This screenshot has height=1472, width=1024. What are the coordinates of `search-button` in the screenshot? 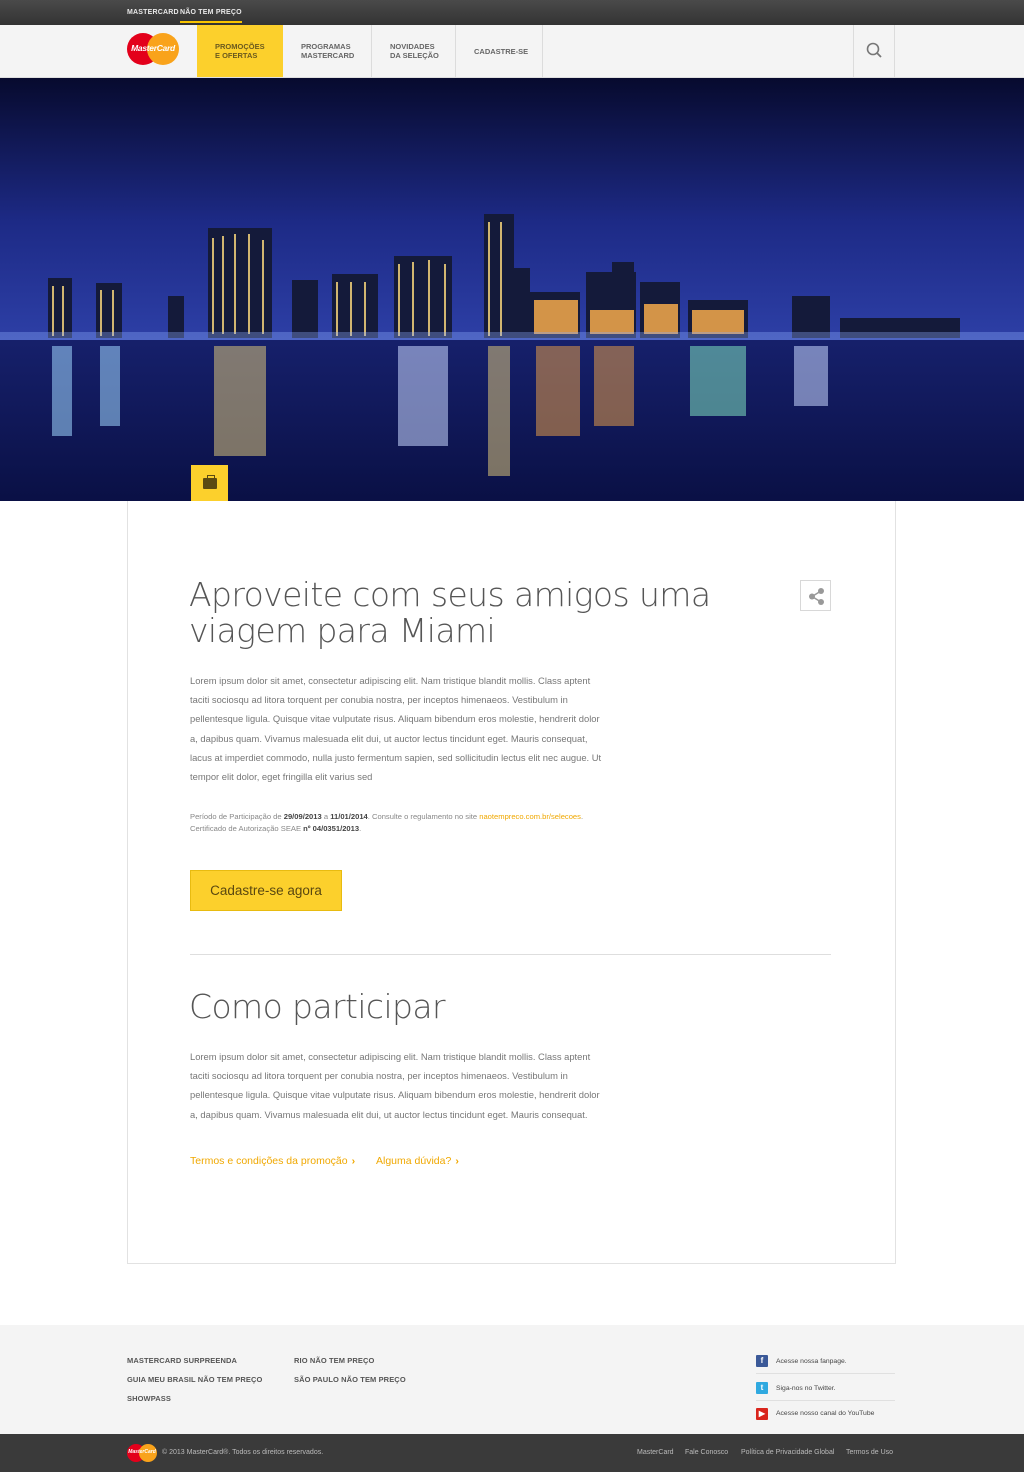 It's located at (874, 51).